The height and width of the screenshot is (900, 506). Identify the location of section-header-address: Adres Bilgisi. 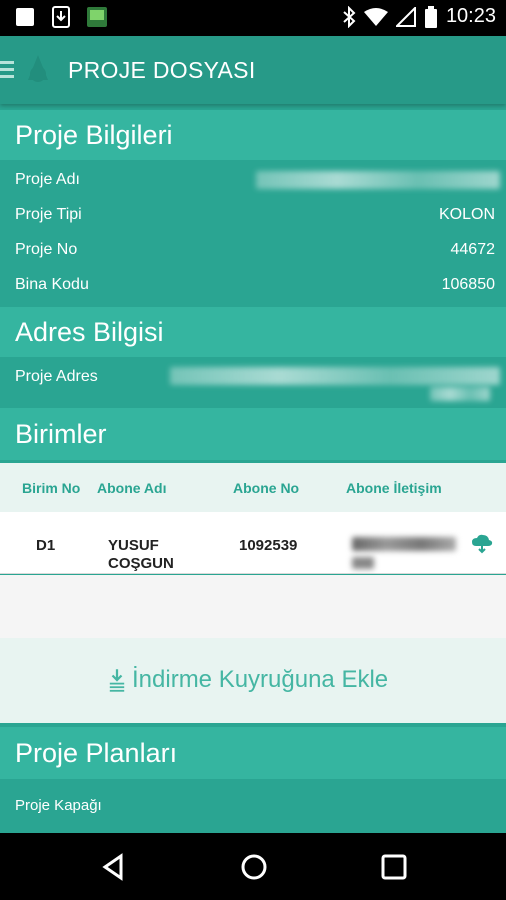
(253, 332).